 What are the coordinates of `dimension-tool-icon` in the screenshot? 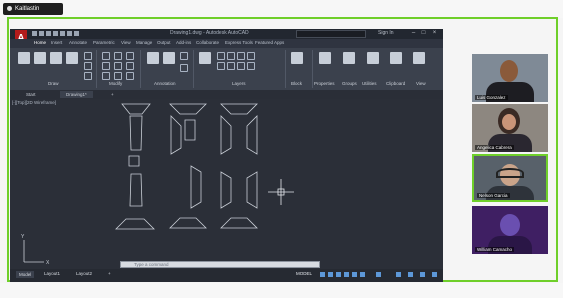 It's located at (169, 58).